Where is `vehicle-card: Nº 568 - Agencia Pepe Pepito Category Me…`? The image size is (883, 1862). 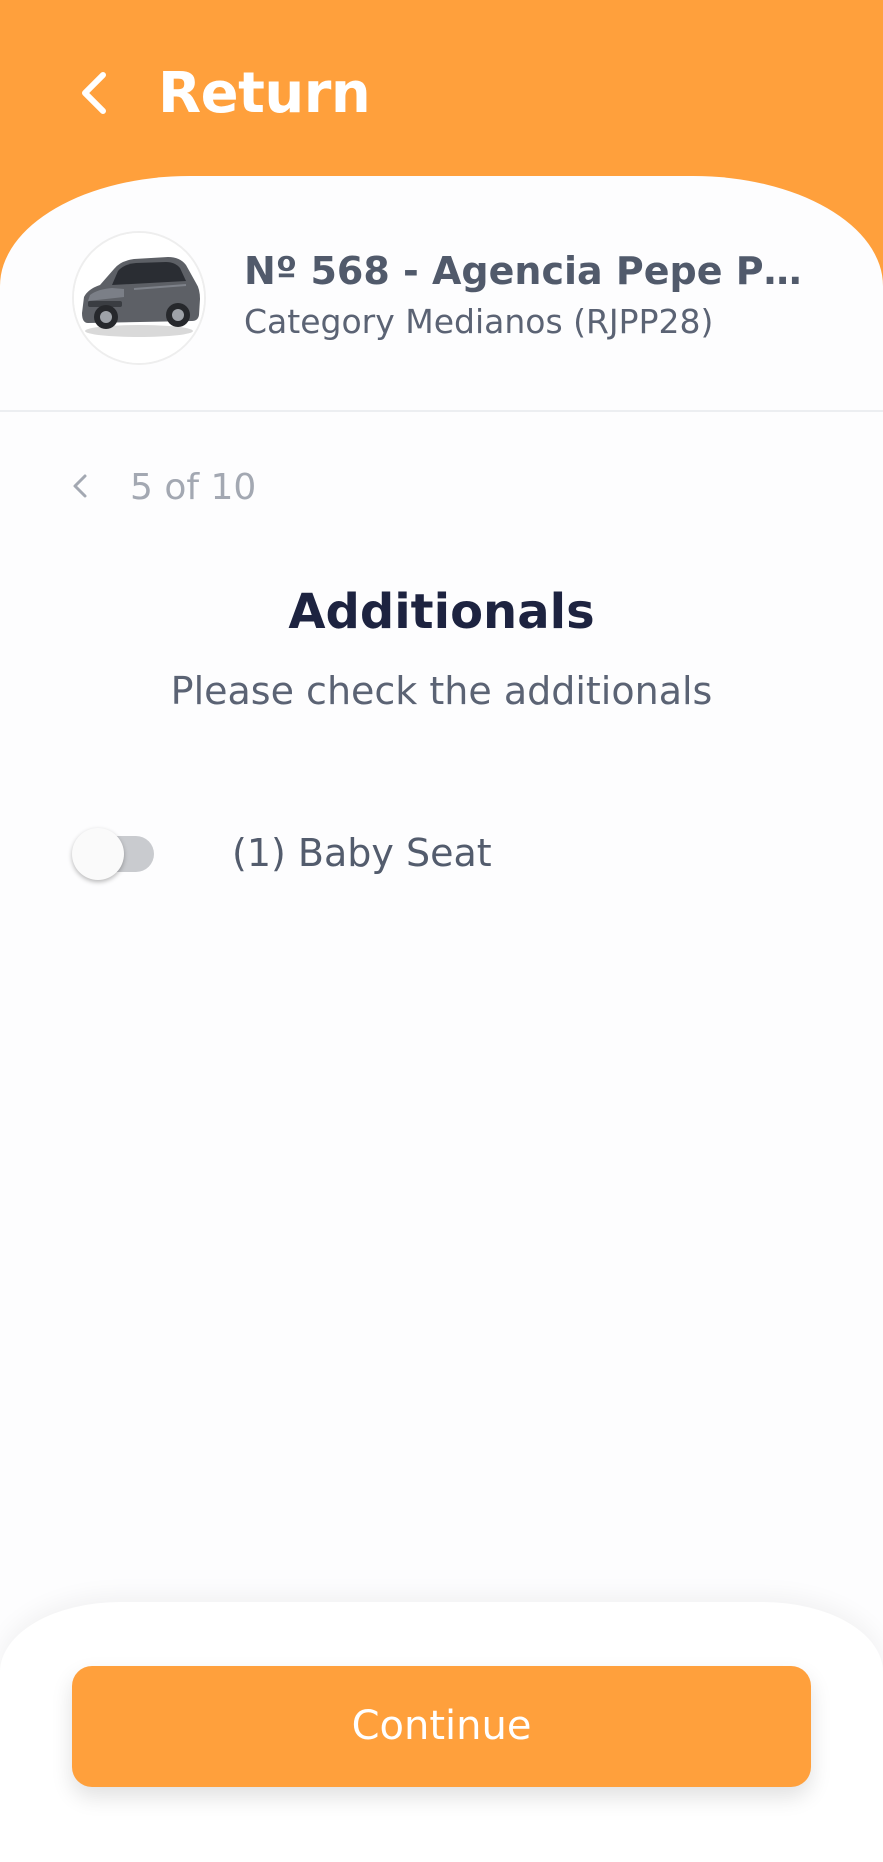 vehicle-card: Nº 568 - Agencia Pepe Pepito Category Me… is located at coordinates (441, 294).